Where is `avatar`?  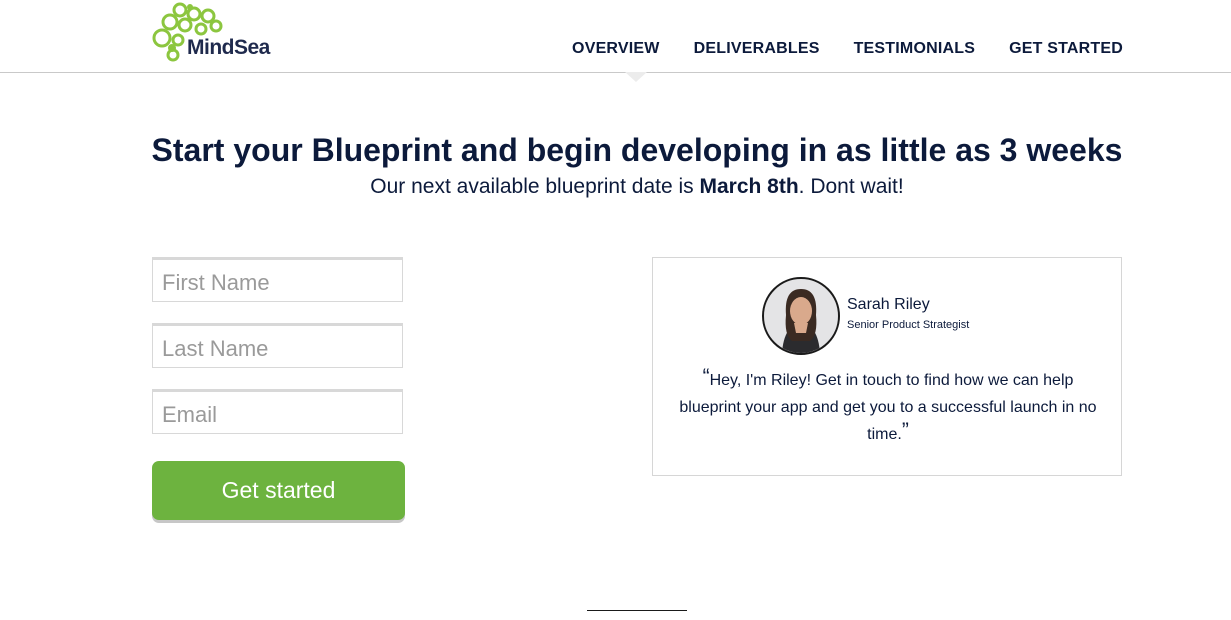 avatar is located at coordinates (801, 316).